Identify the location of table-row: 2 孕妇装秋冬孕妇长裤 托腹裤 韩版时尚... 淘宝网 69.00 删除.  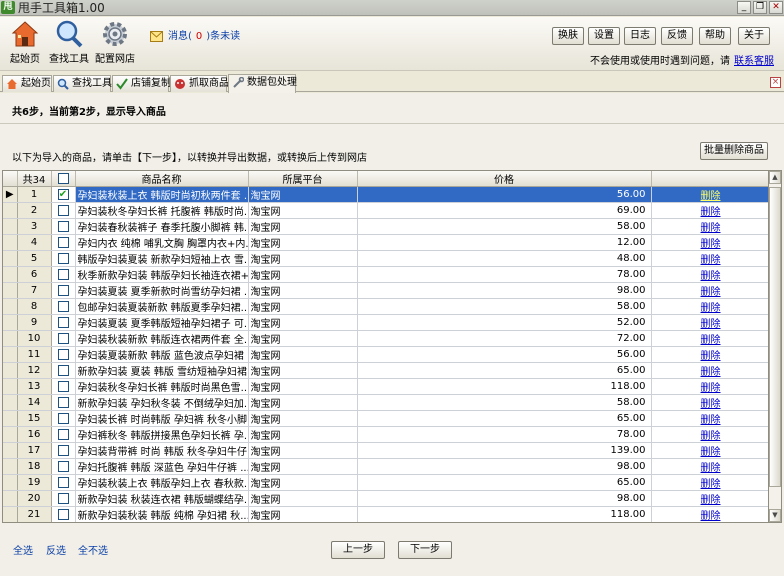
(385, 210).